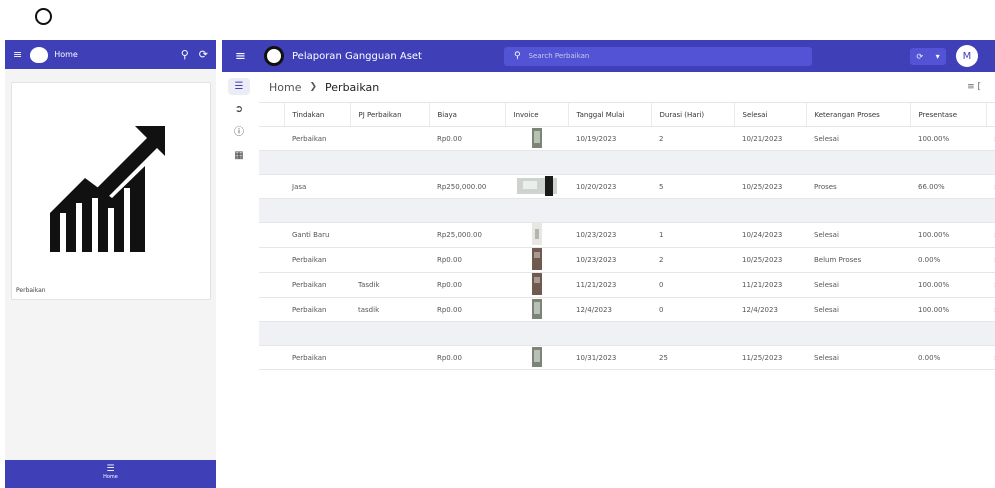 This screenshot has height=488, width=995. What do you see at coordinates (17, 54) in the screenshot?
I see `menu-icon: ≡` at bounding box center [17, 54].